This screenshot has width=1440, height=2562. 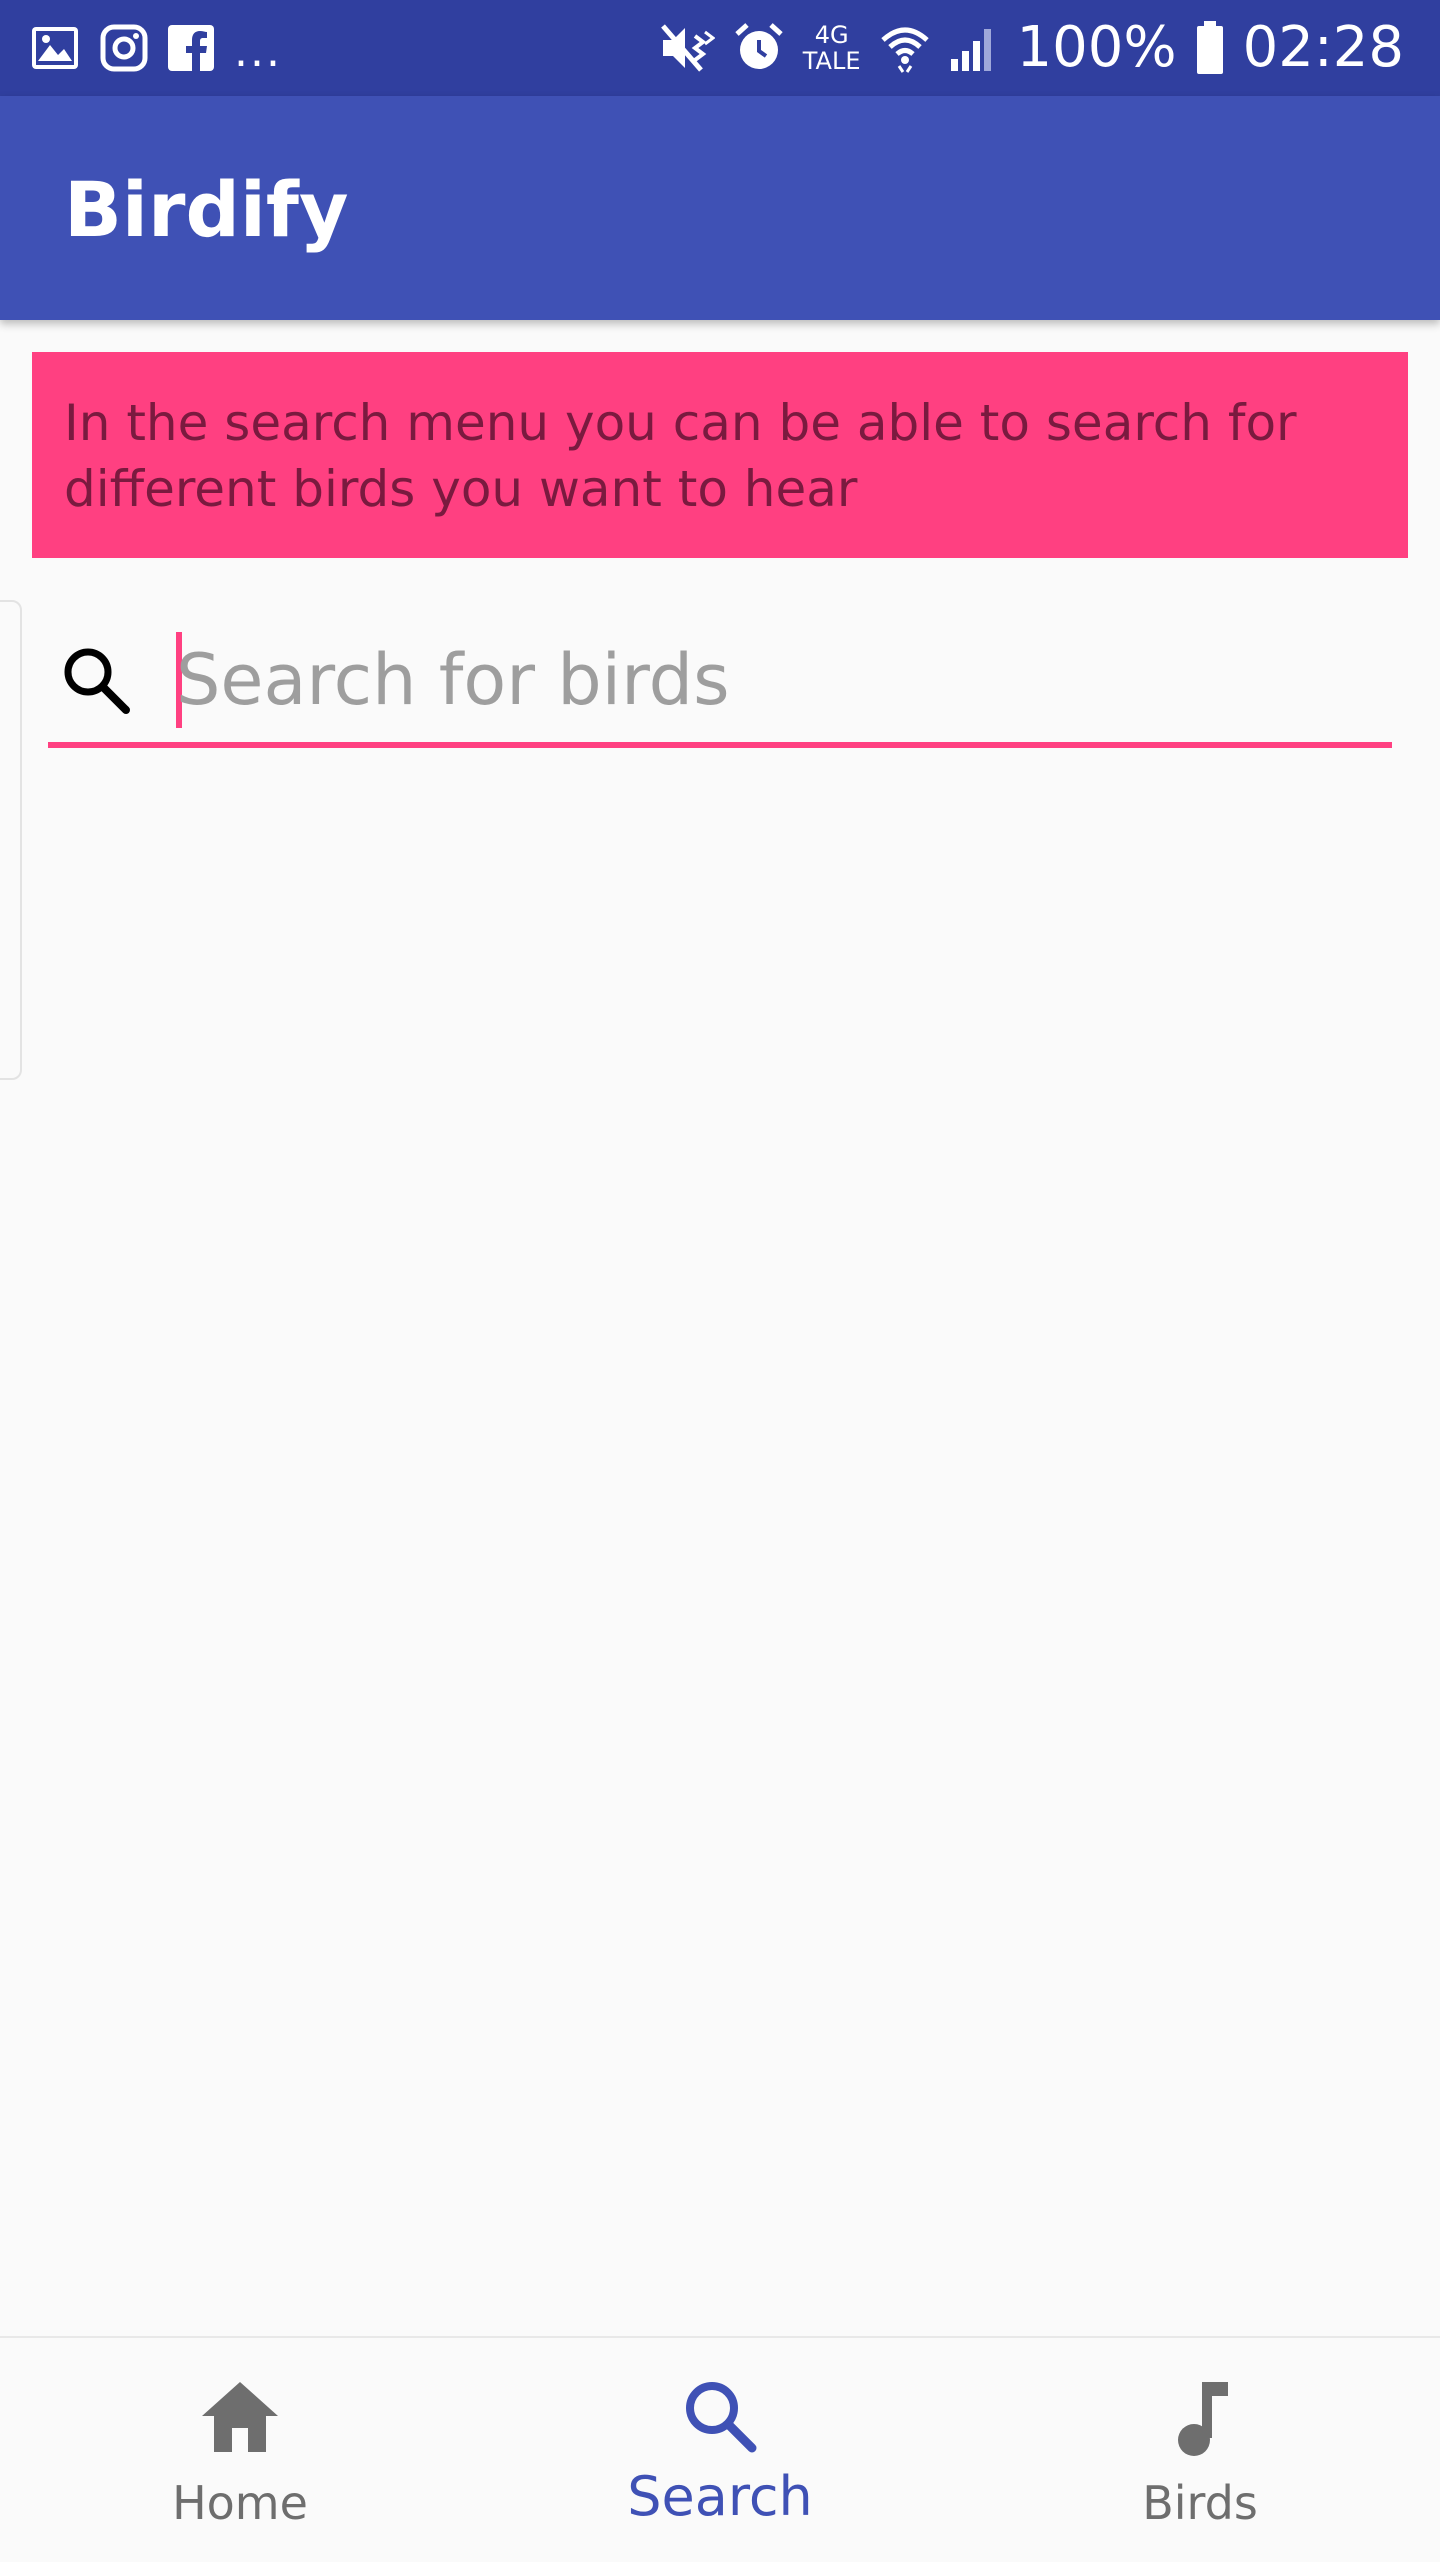 What do you see at coordinates (240, 2503) in the screenshot?
I see `nav-item-home-label: Home` at bounding box center [240, 2503].